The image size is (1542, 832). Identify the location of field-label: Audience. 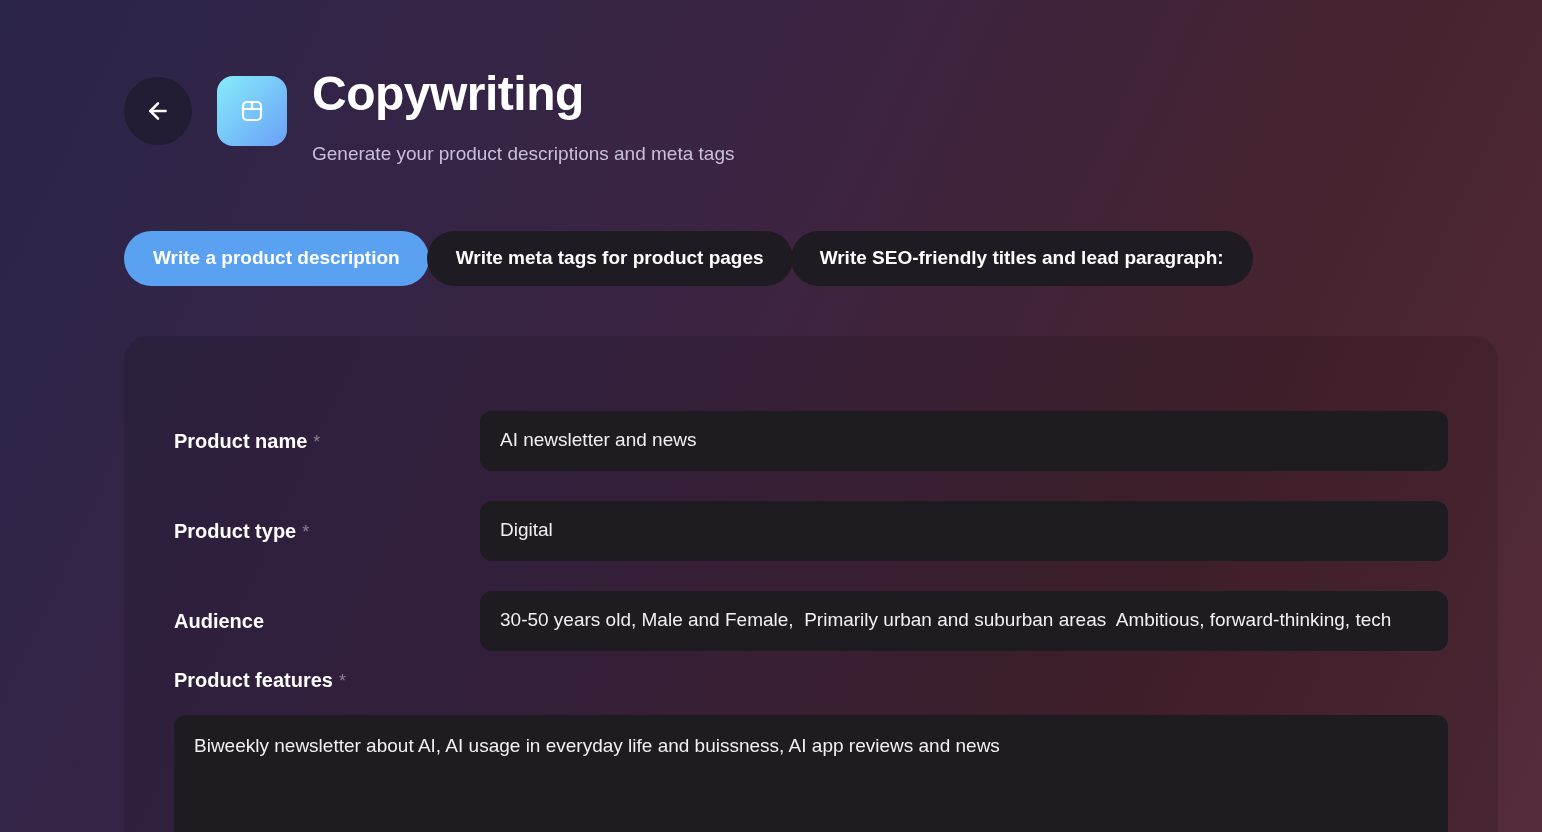
(219, 621).